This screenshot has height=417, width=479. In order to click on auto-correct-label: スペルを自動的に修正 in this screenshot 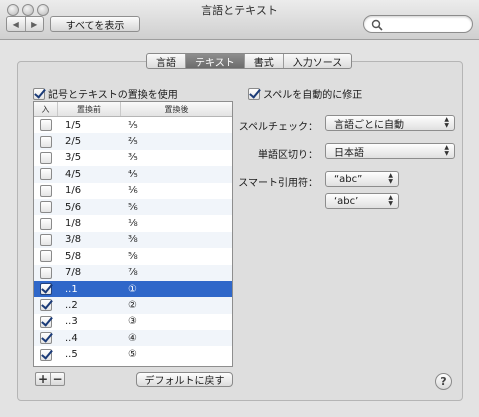, I will do `click(313, 95)`.